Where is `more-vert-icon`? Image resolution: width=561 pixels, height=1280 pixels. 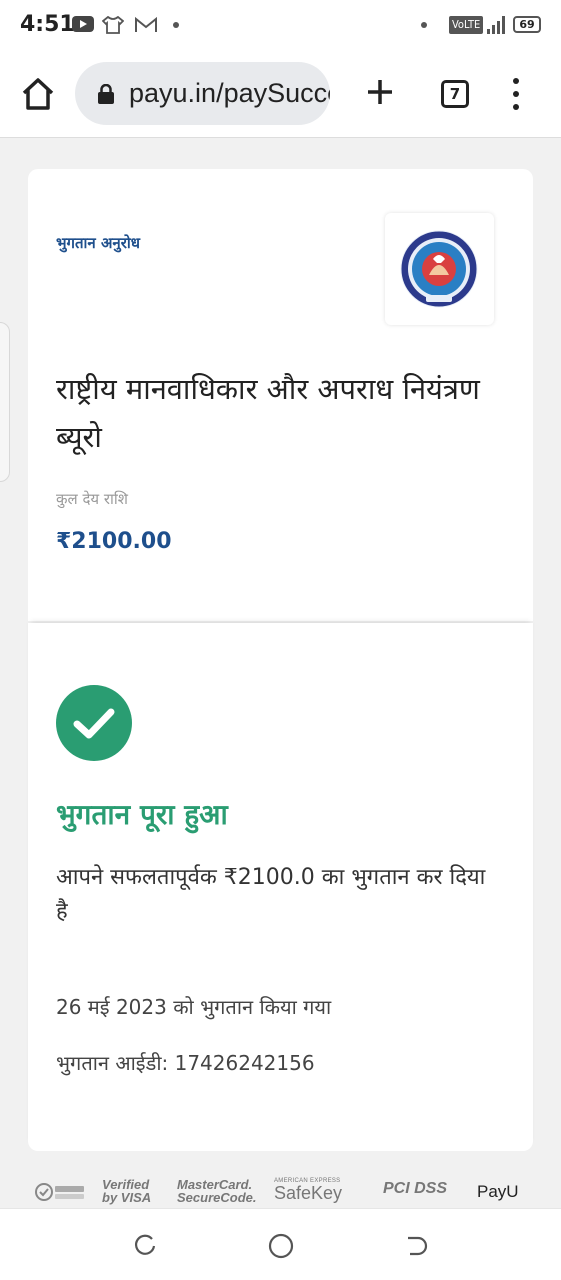
more-vert-icon is located at coordinates (516, 95).